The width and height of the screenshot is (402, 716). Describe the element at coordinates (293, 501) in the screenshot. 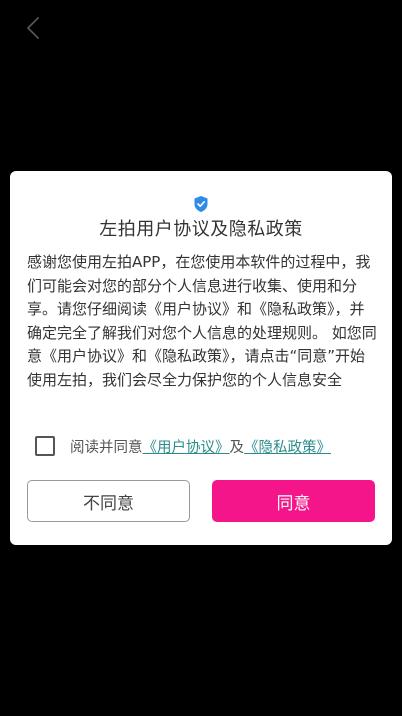

I see `agree-button: 同意` at that location.